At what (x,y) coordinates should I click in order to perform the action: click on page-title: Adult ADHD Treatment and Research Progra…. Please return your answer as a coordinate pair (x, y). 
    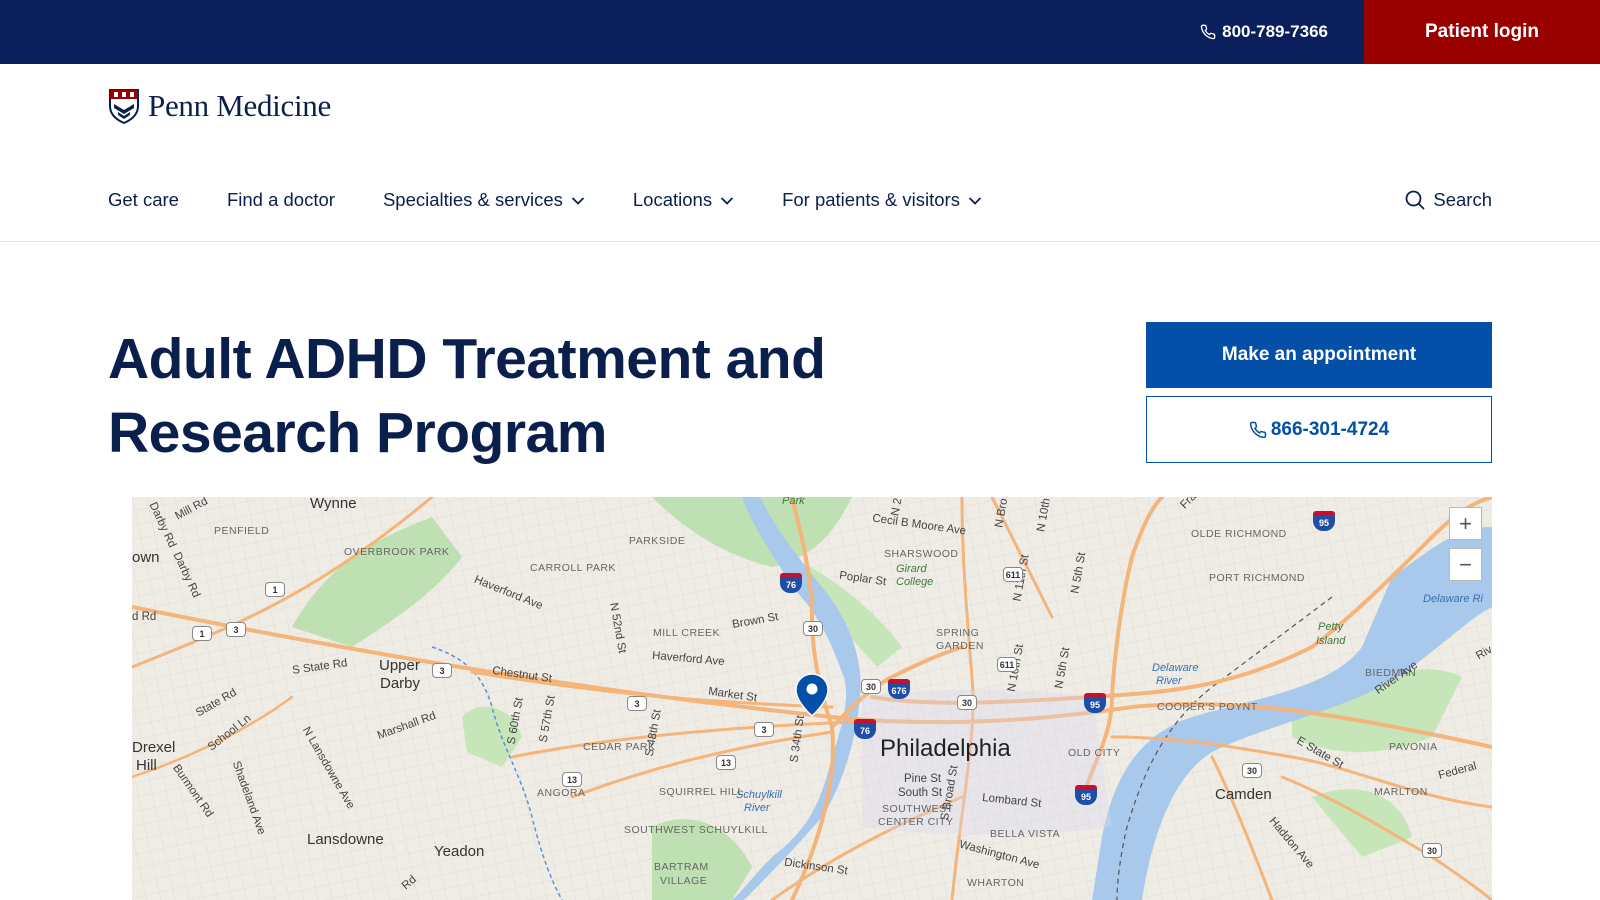
    Looking at the image, I should click on (467, 396).